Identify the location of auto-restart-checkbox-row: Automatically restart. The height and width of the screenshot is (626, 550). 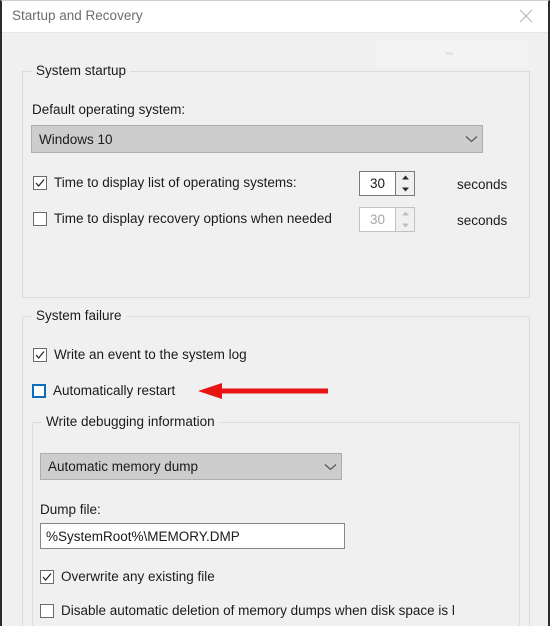
(103, 390).